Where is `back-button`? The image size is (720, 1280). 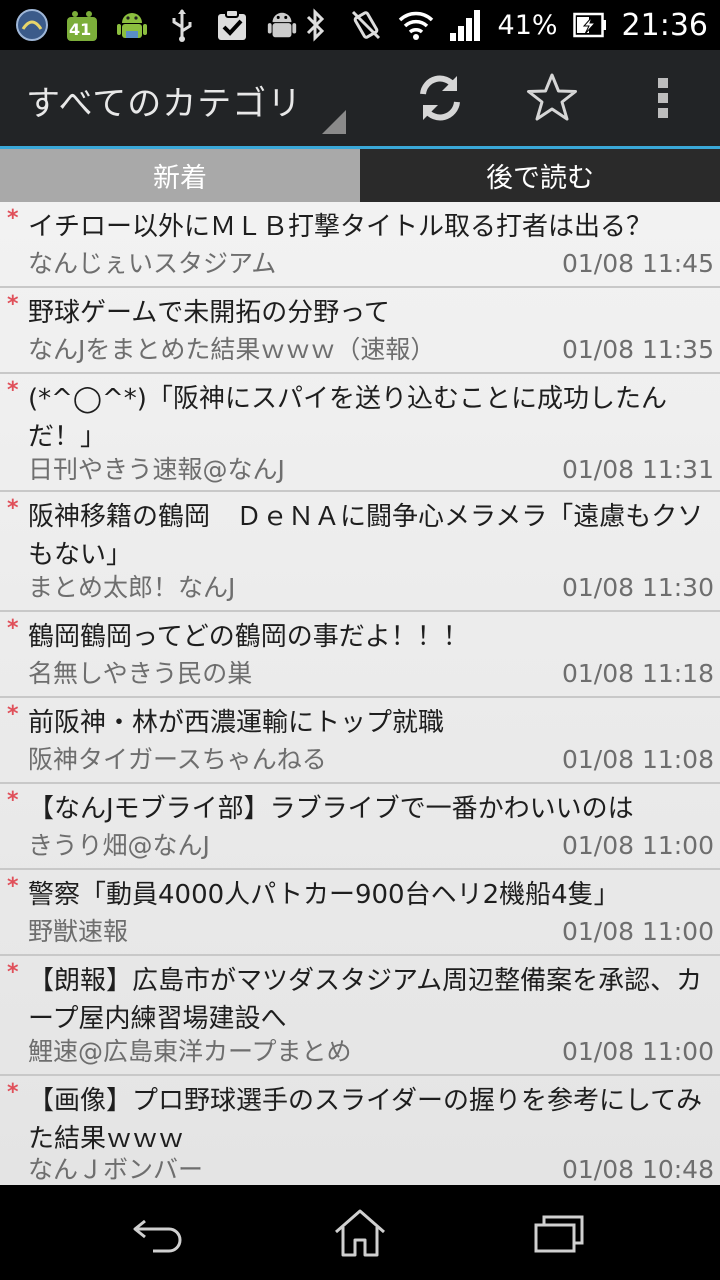
back-button is located at coordinates (159, 1232).